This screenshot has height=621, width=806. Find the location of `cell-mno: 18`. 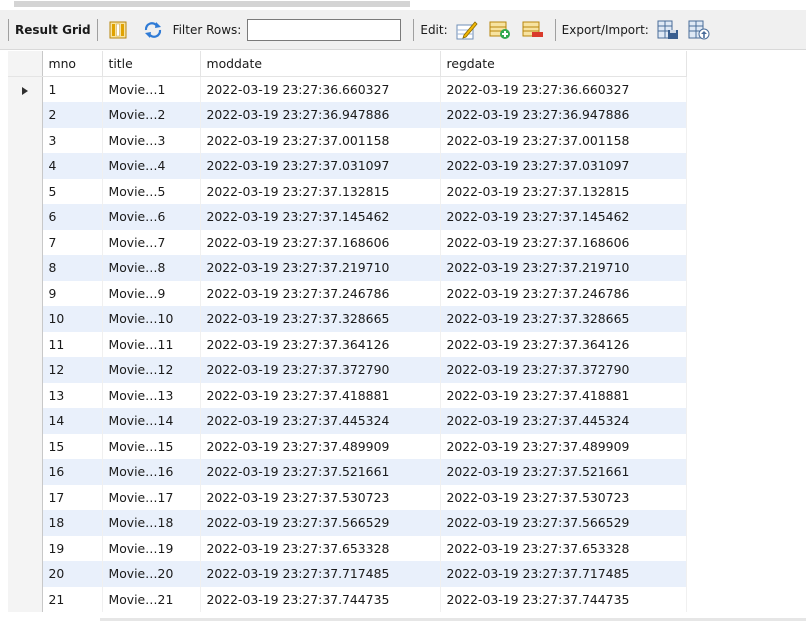

cell-mno: 18 is located at coordinates (72, 523).